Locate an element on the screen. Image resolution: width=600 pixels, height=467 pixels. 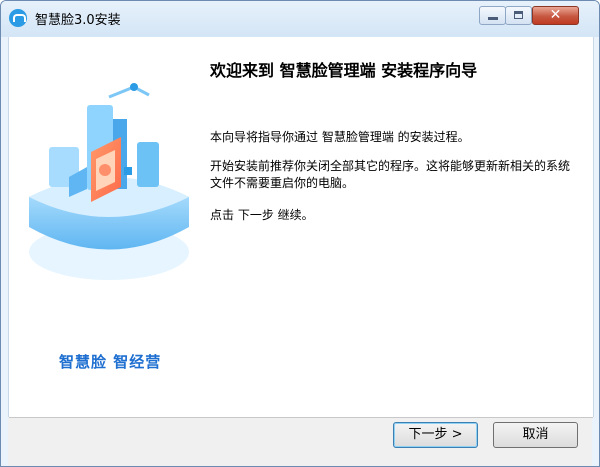
title-bar: 智慧脸3.0安装 ✕ is located at coordinates (300, 19).